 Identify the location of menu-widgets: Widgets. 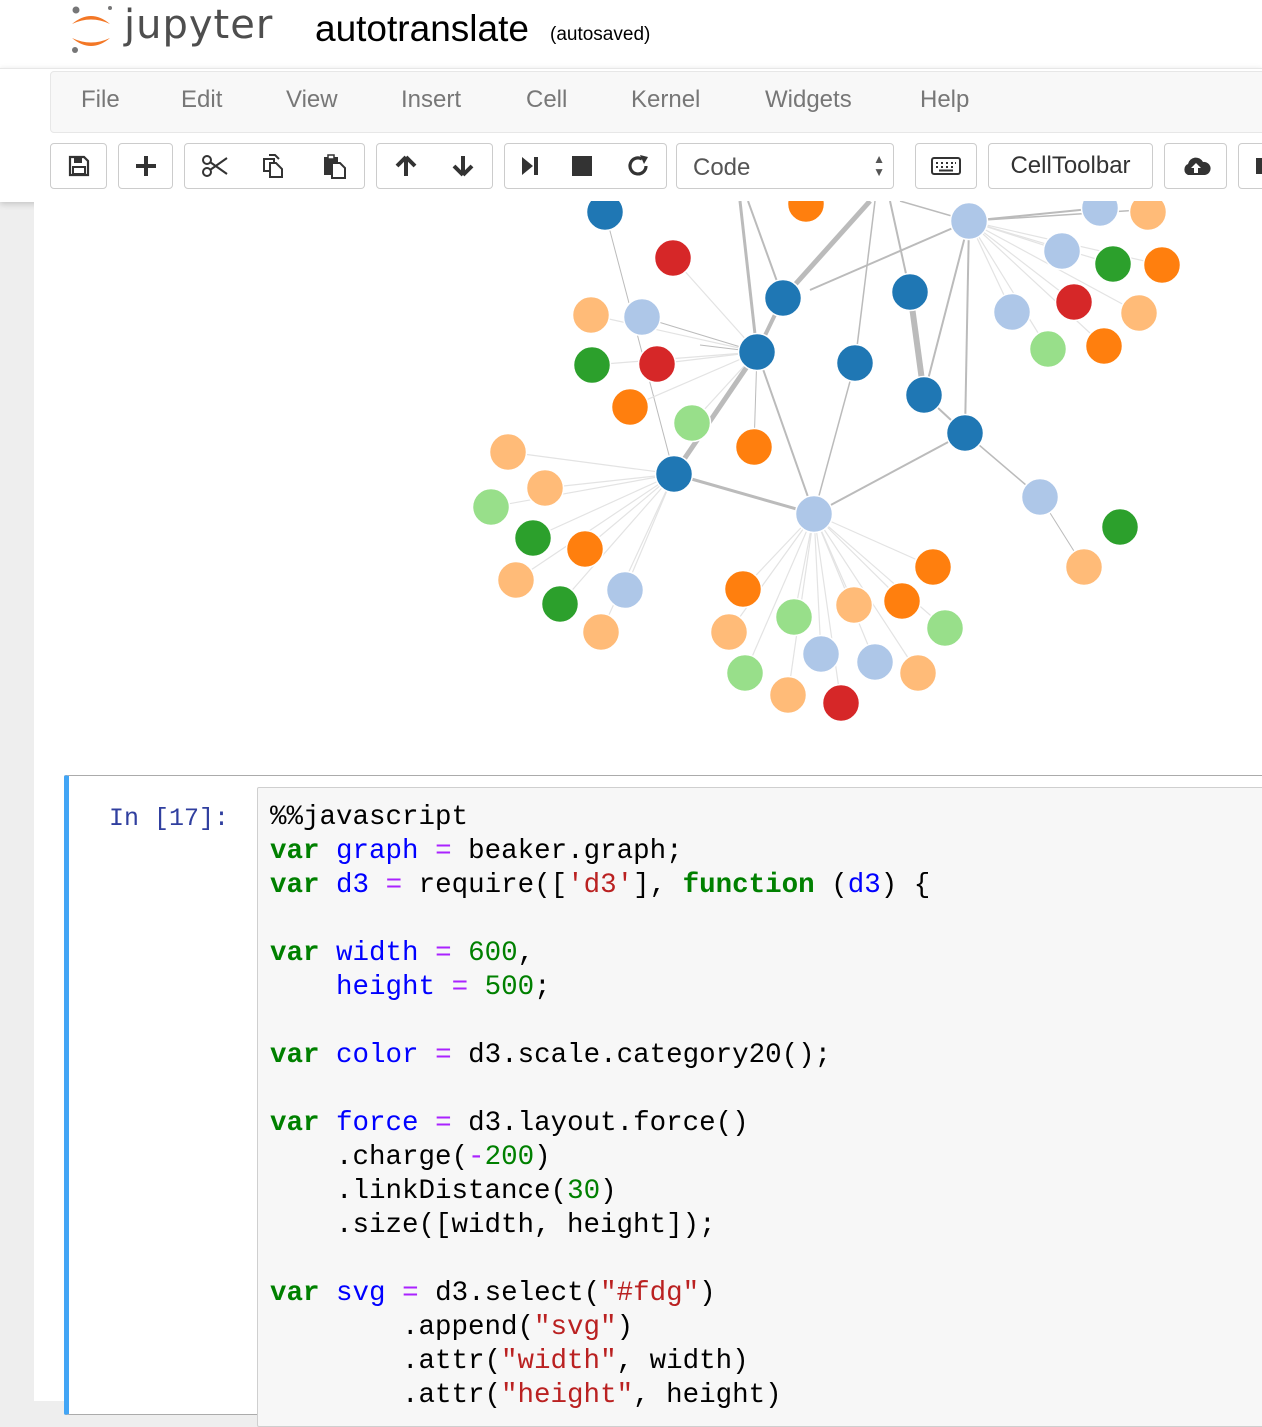
(808, 100).